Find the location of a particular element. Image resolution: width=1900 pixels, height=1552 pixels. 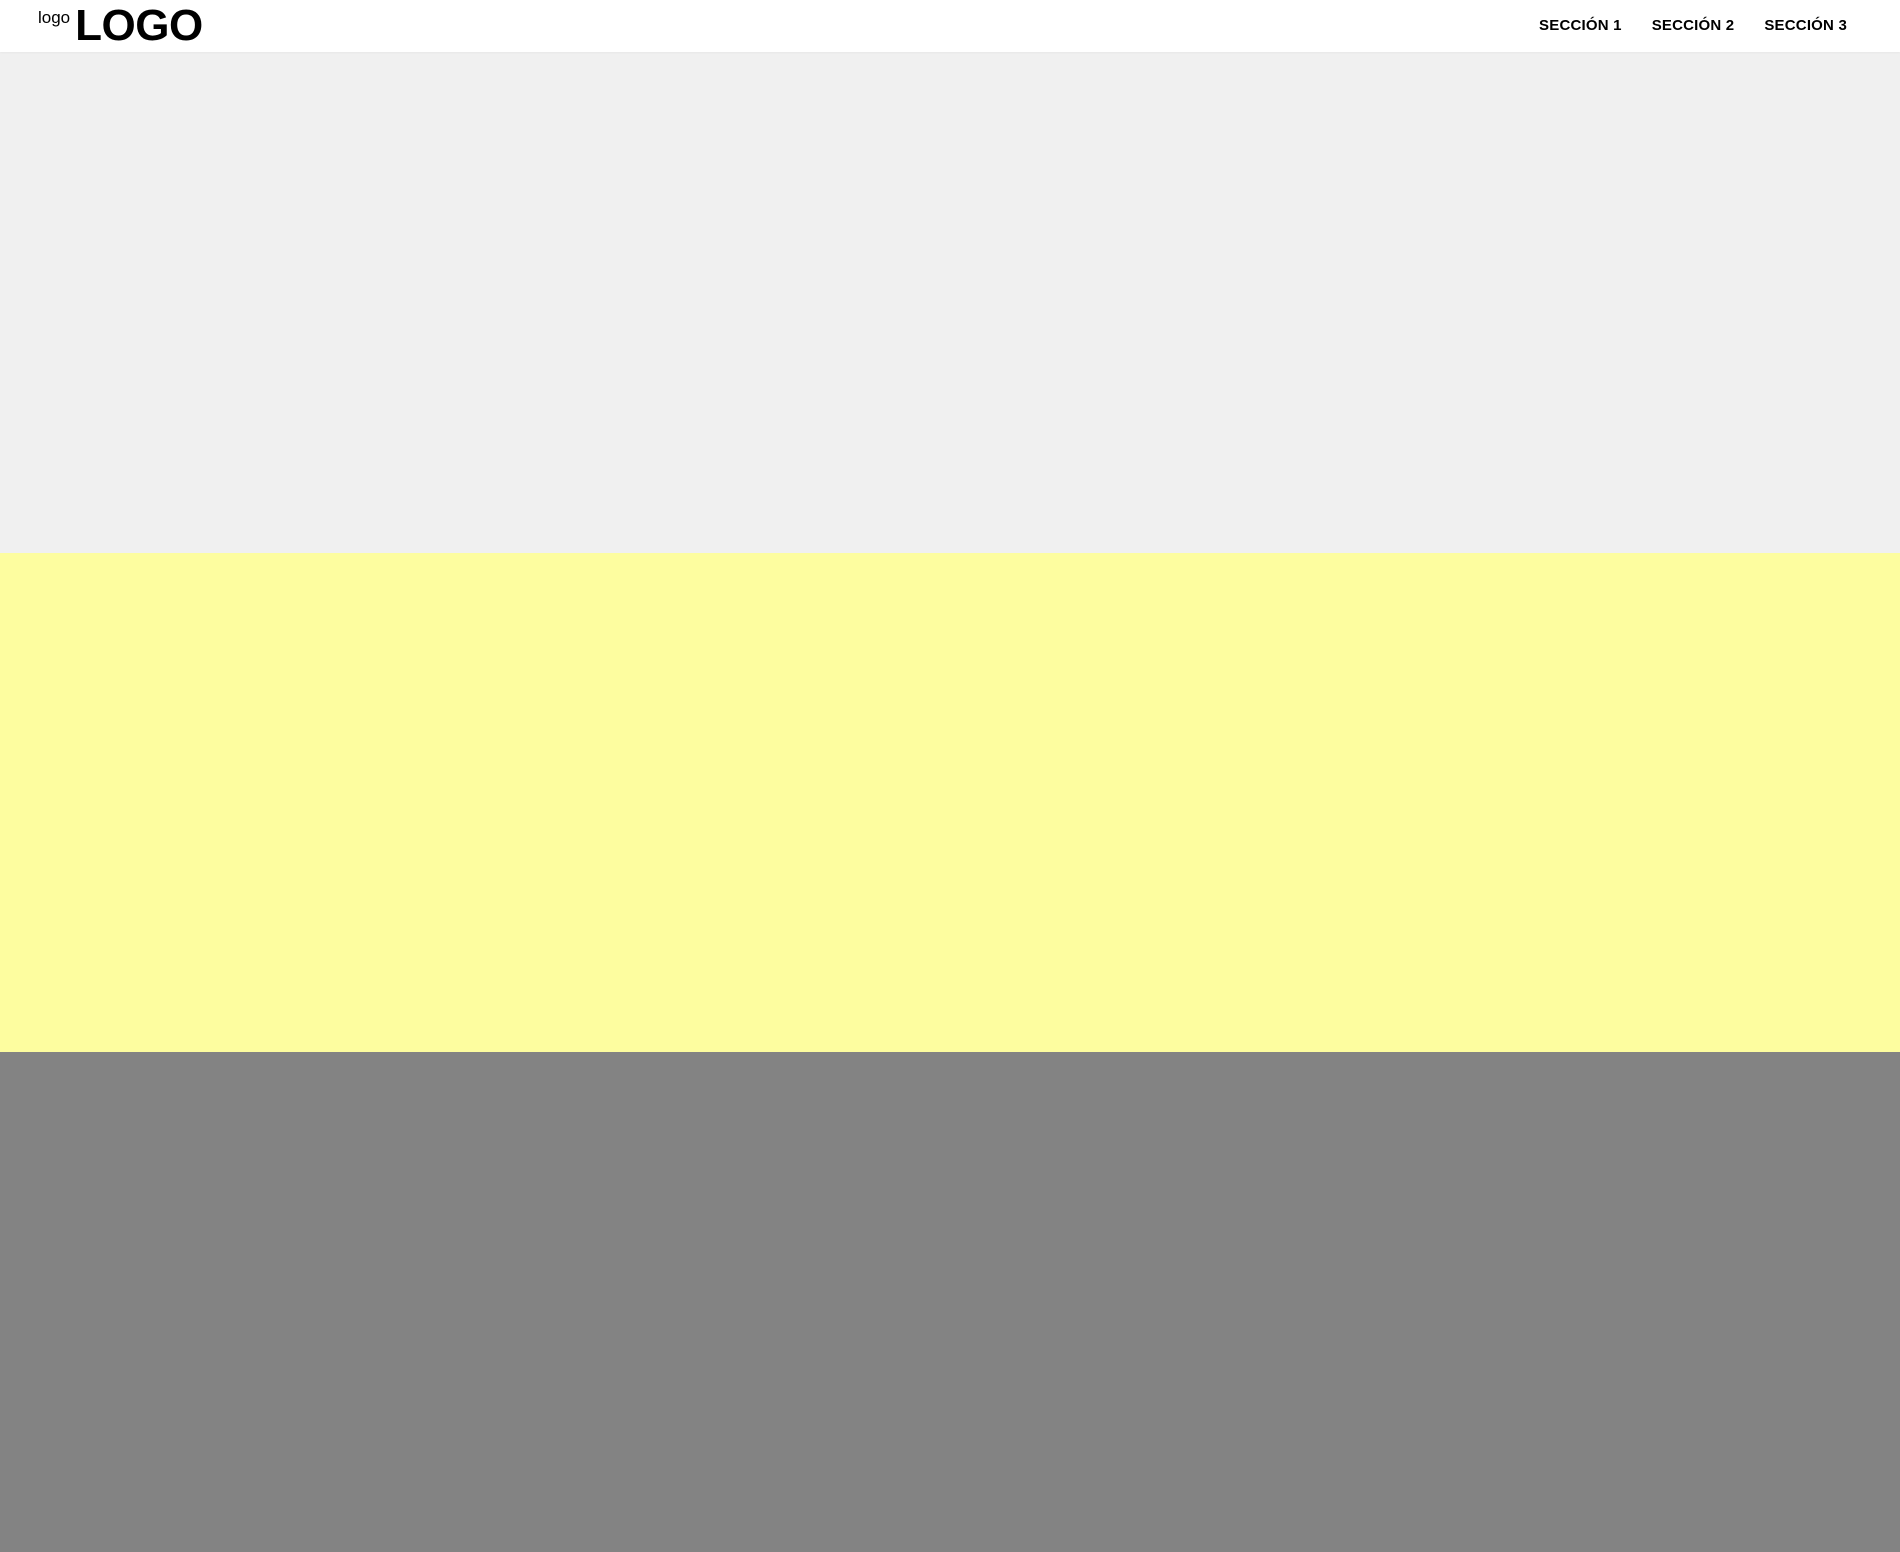

logo-text: LOGO is located at coordinates (139, 25).